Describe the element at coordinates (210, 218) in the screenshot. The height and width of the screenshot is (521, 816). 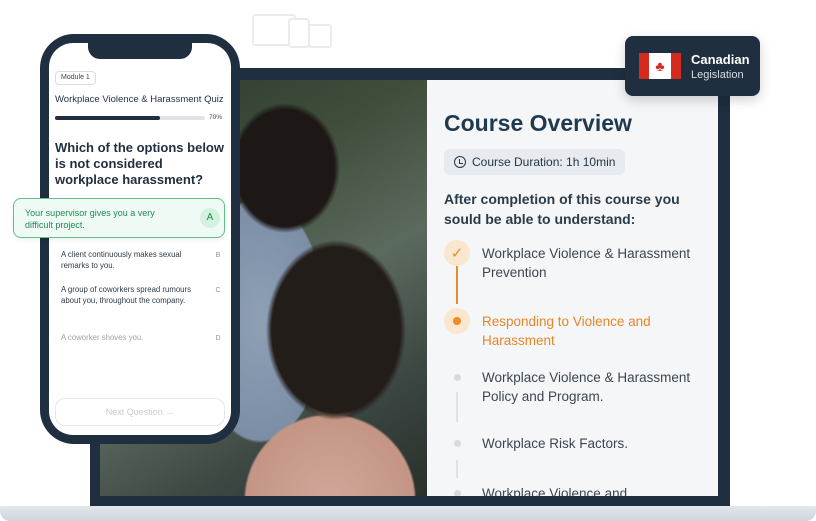
I see `answer-key: A` at that location.